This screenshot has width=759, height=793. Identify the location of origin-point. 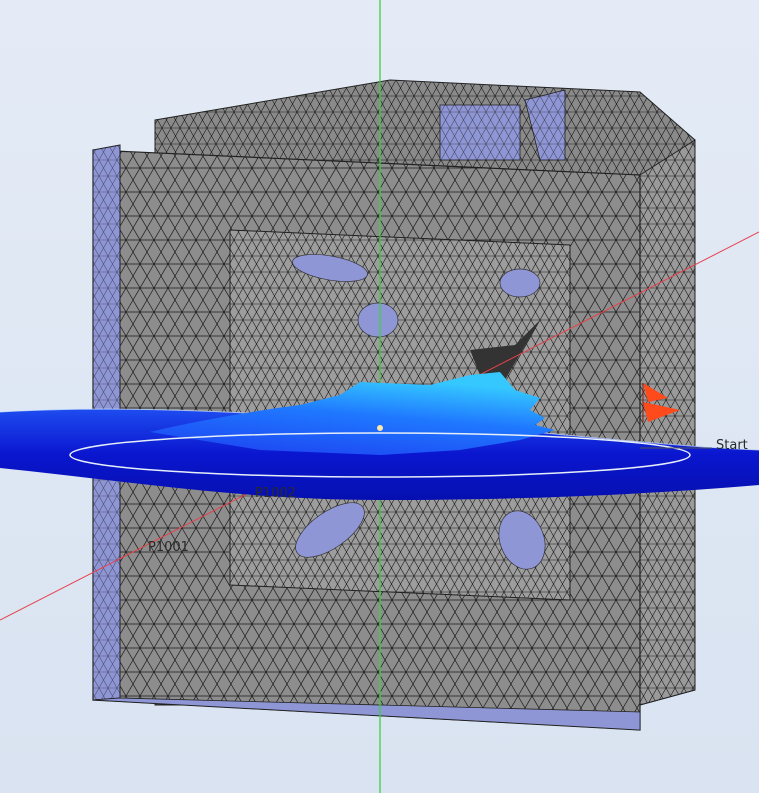
(380, 428).